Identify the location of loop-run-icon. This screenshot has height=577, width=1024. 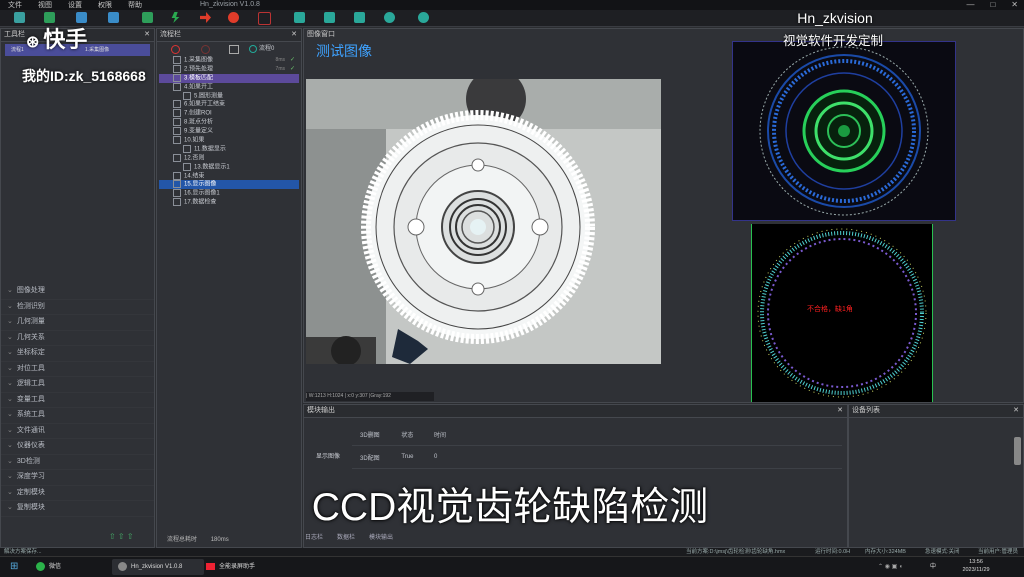
(233, 17).